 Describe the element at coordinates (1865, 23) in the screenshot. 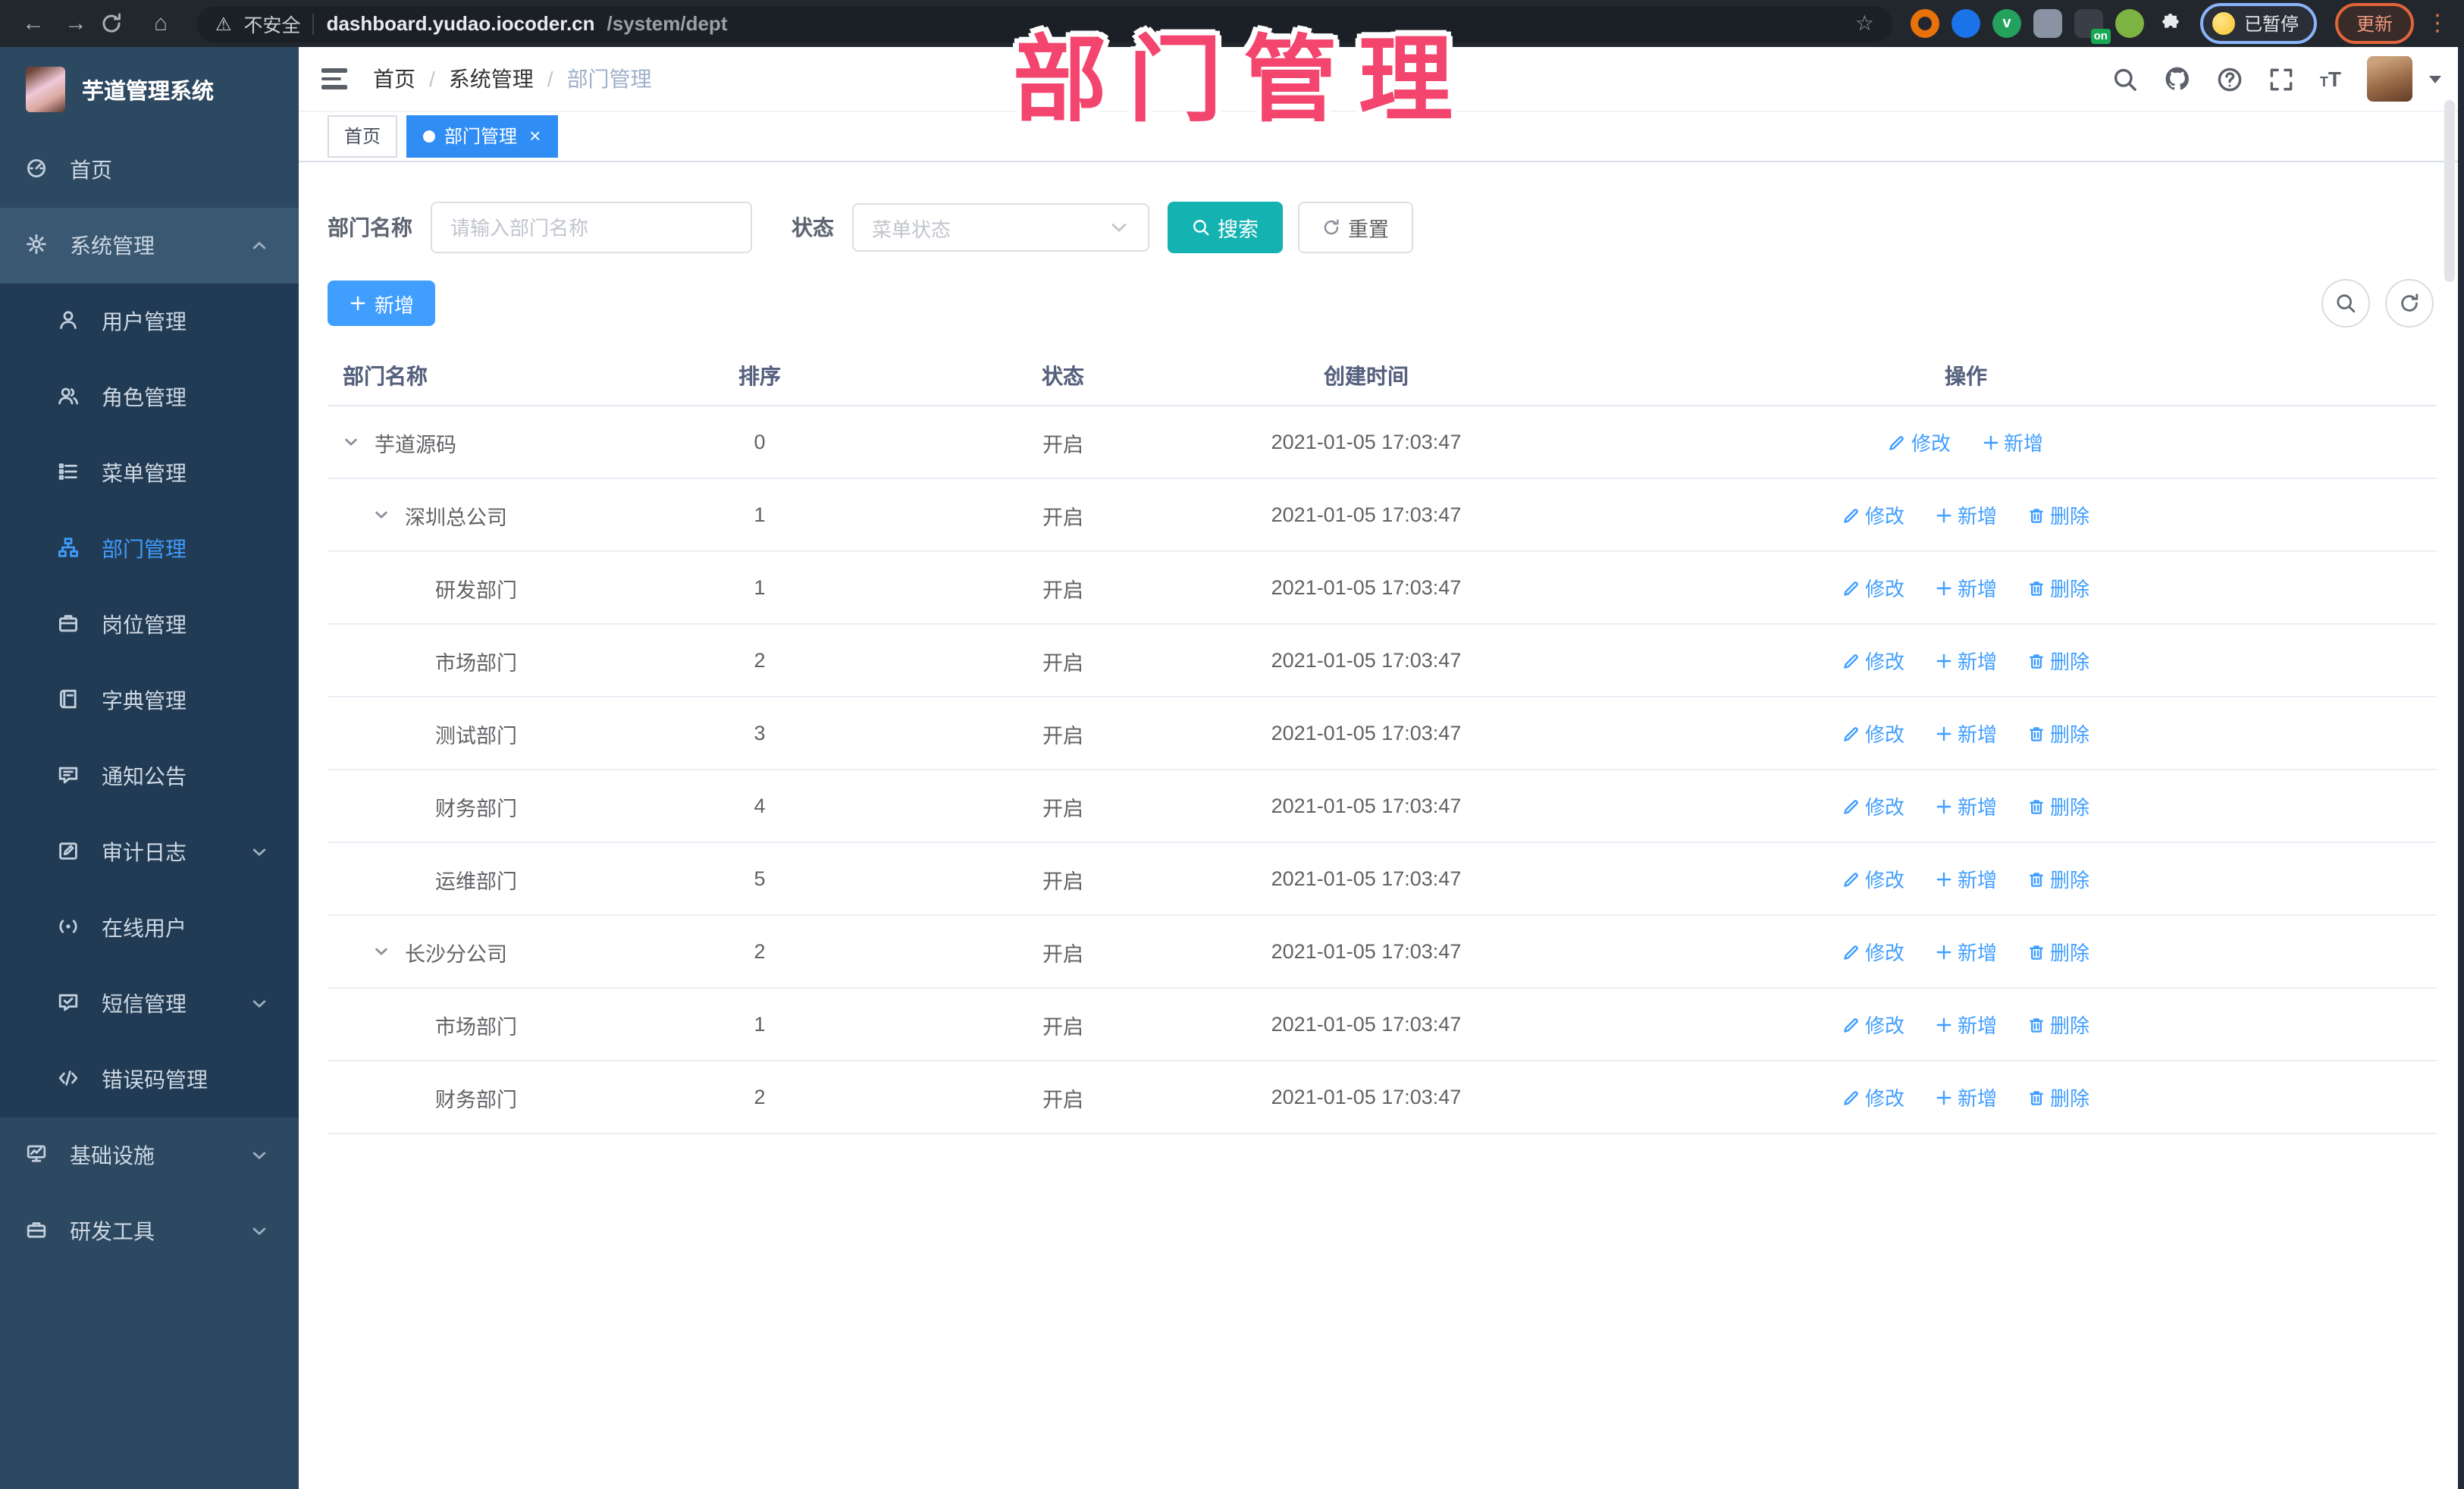

I see `bookmark-star-icon: ☆` at that location.